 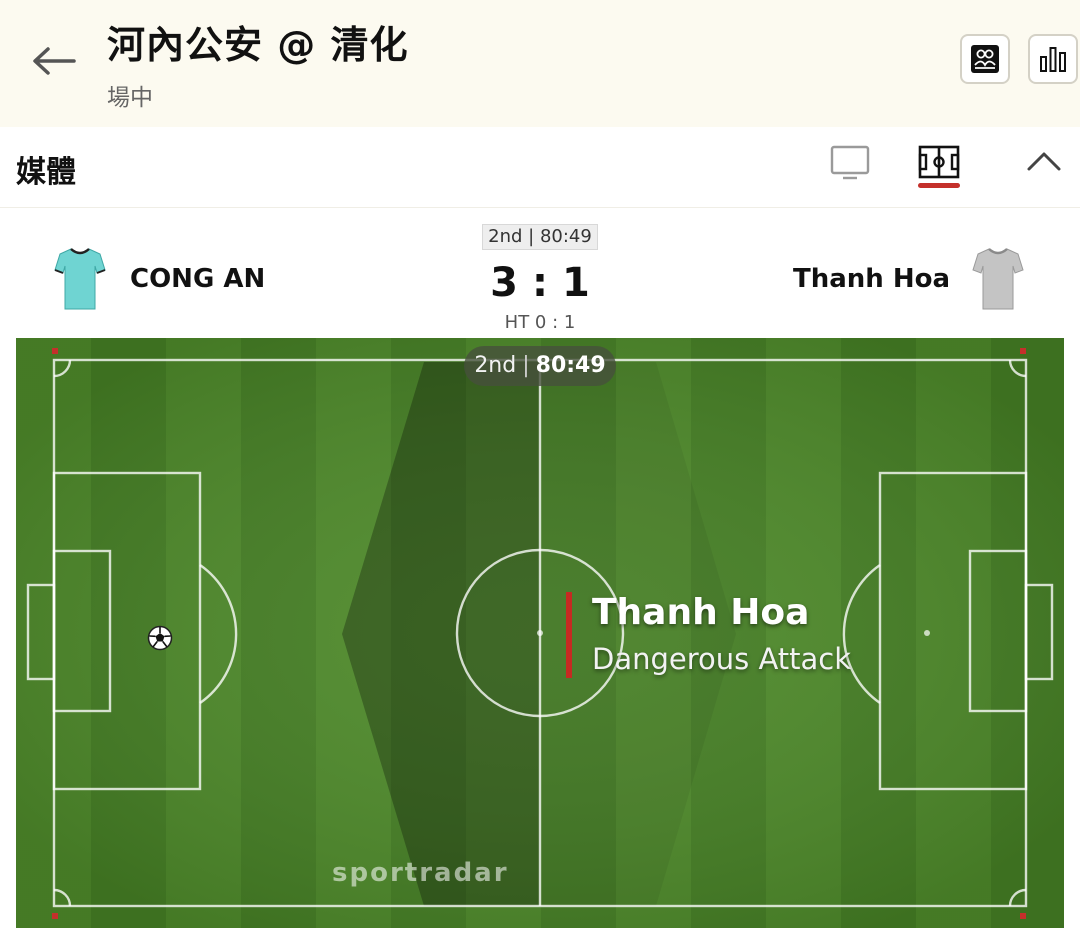 What do you see at coordinates (1044, 161) in the screenshot?
I see `chevron-up-icon` at bounding box center [1044, 161].